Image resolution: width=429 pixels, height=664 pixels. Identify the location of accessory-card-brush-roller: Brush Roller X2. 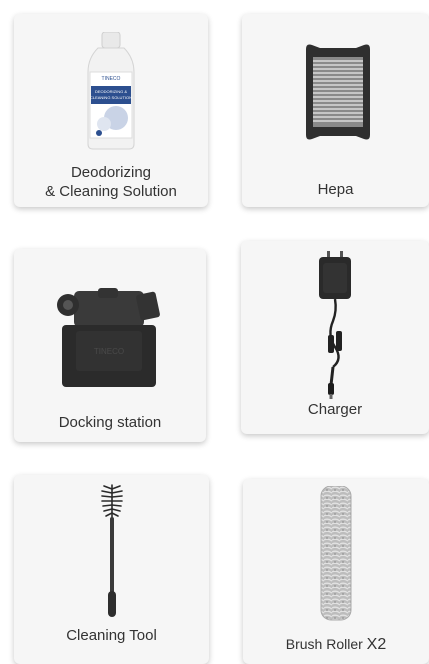
(336, 571).